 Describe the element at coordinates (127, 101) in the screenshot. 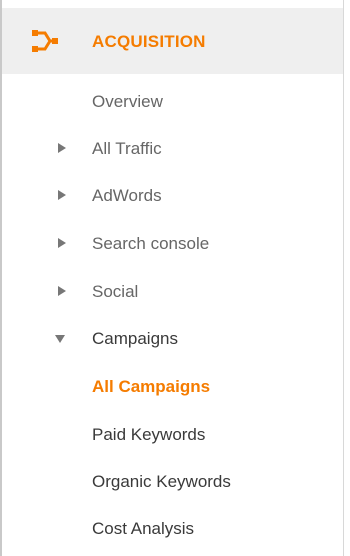

I see `nav-item-label: Overview` at that location.